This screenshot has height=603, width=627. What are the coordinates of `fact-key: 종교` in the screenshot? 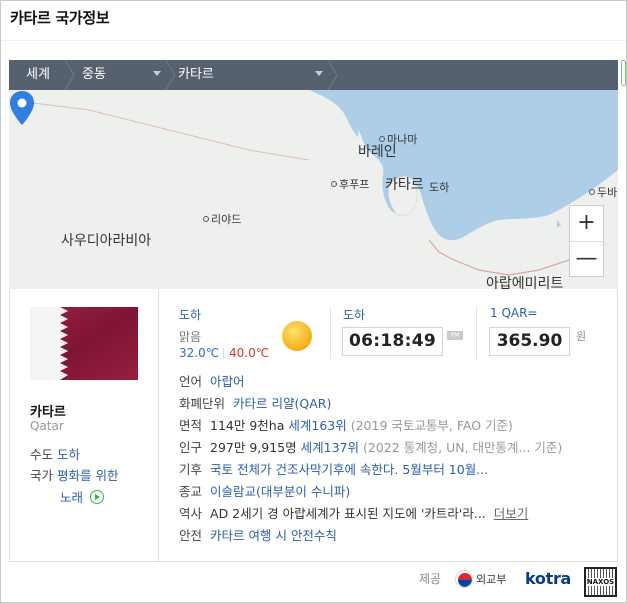 It's located at (191, 491).